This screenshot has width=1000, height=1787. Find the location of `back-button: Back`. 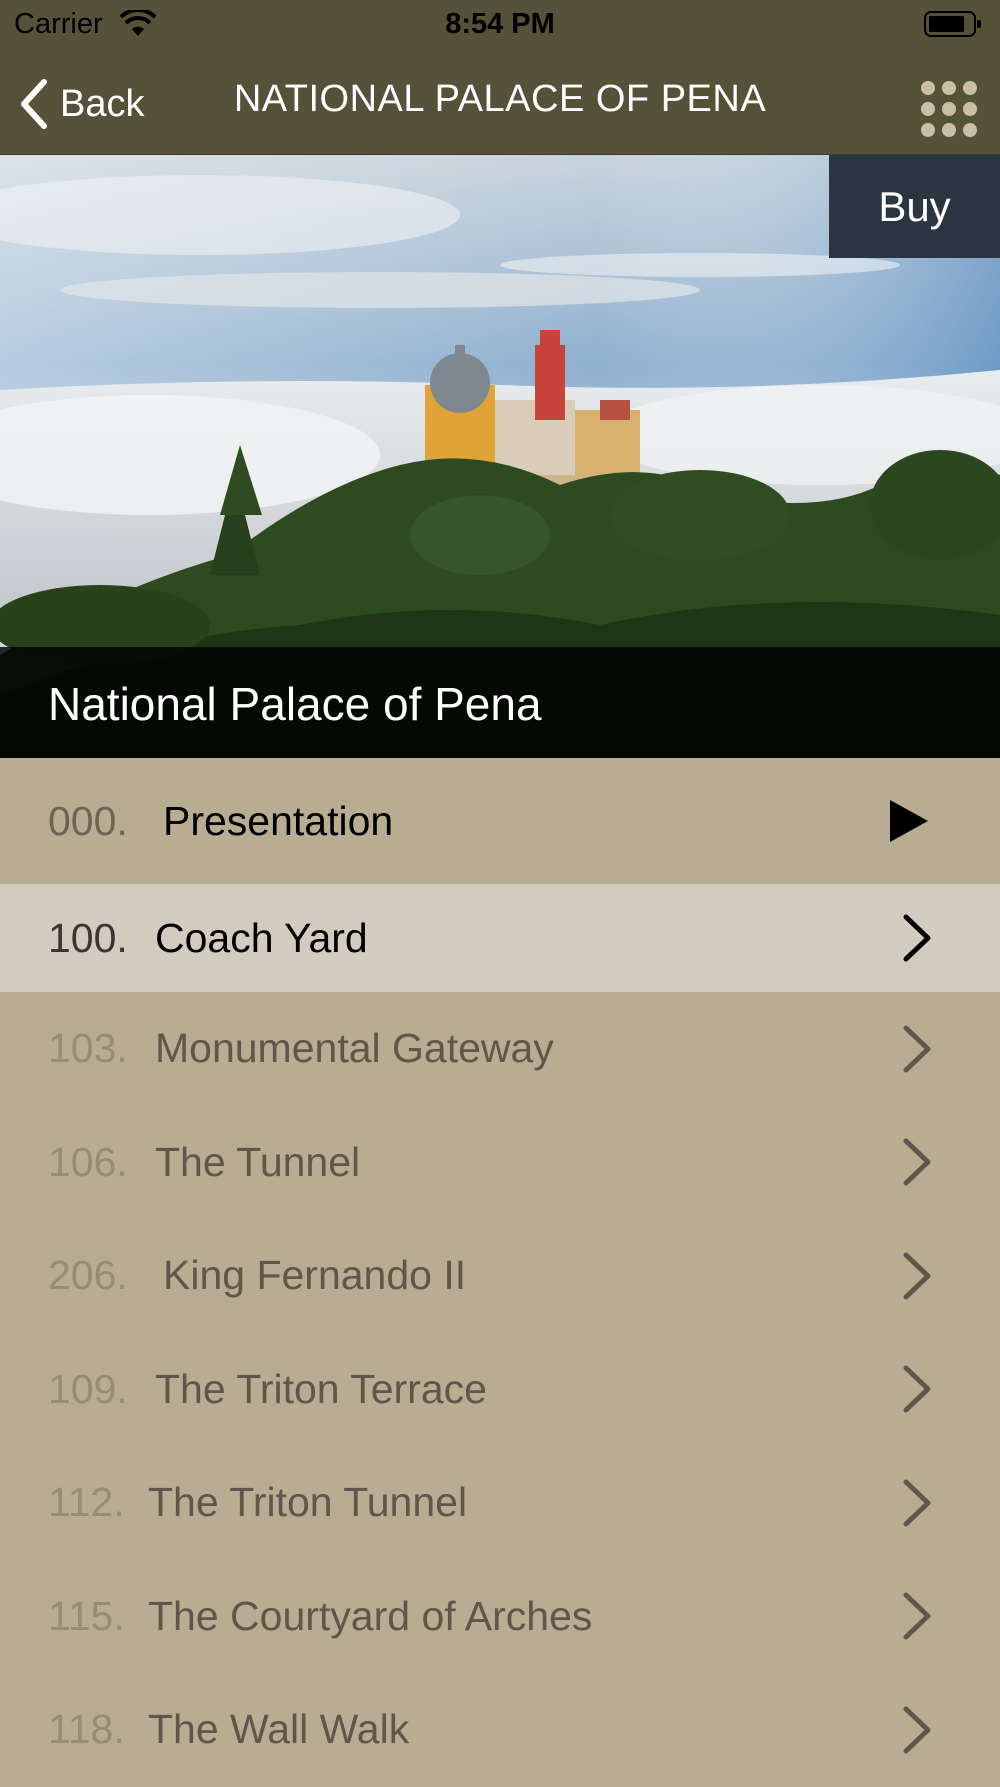

back-button: Back is located at coordinates (81, 104).